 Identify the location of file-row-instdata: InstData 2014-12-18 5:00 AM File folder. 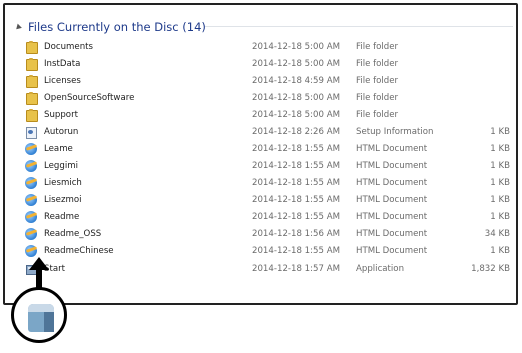
(267, 63).